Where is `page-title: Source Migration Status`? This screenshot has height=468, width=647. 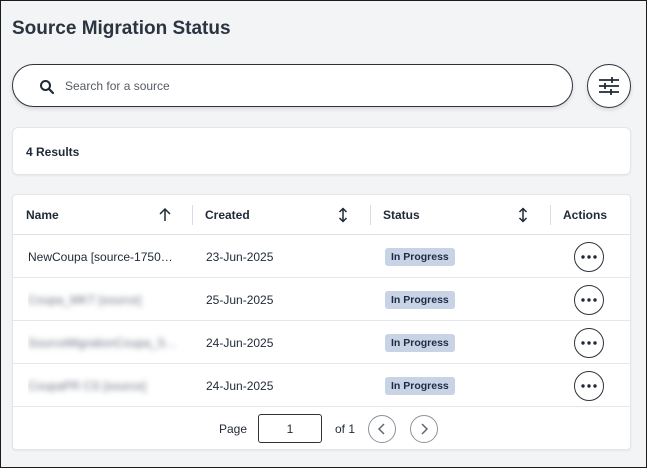
page-title: Source Migration Status is located at coordinates (121, 28).